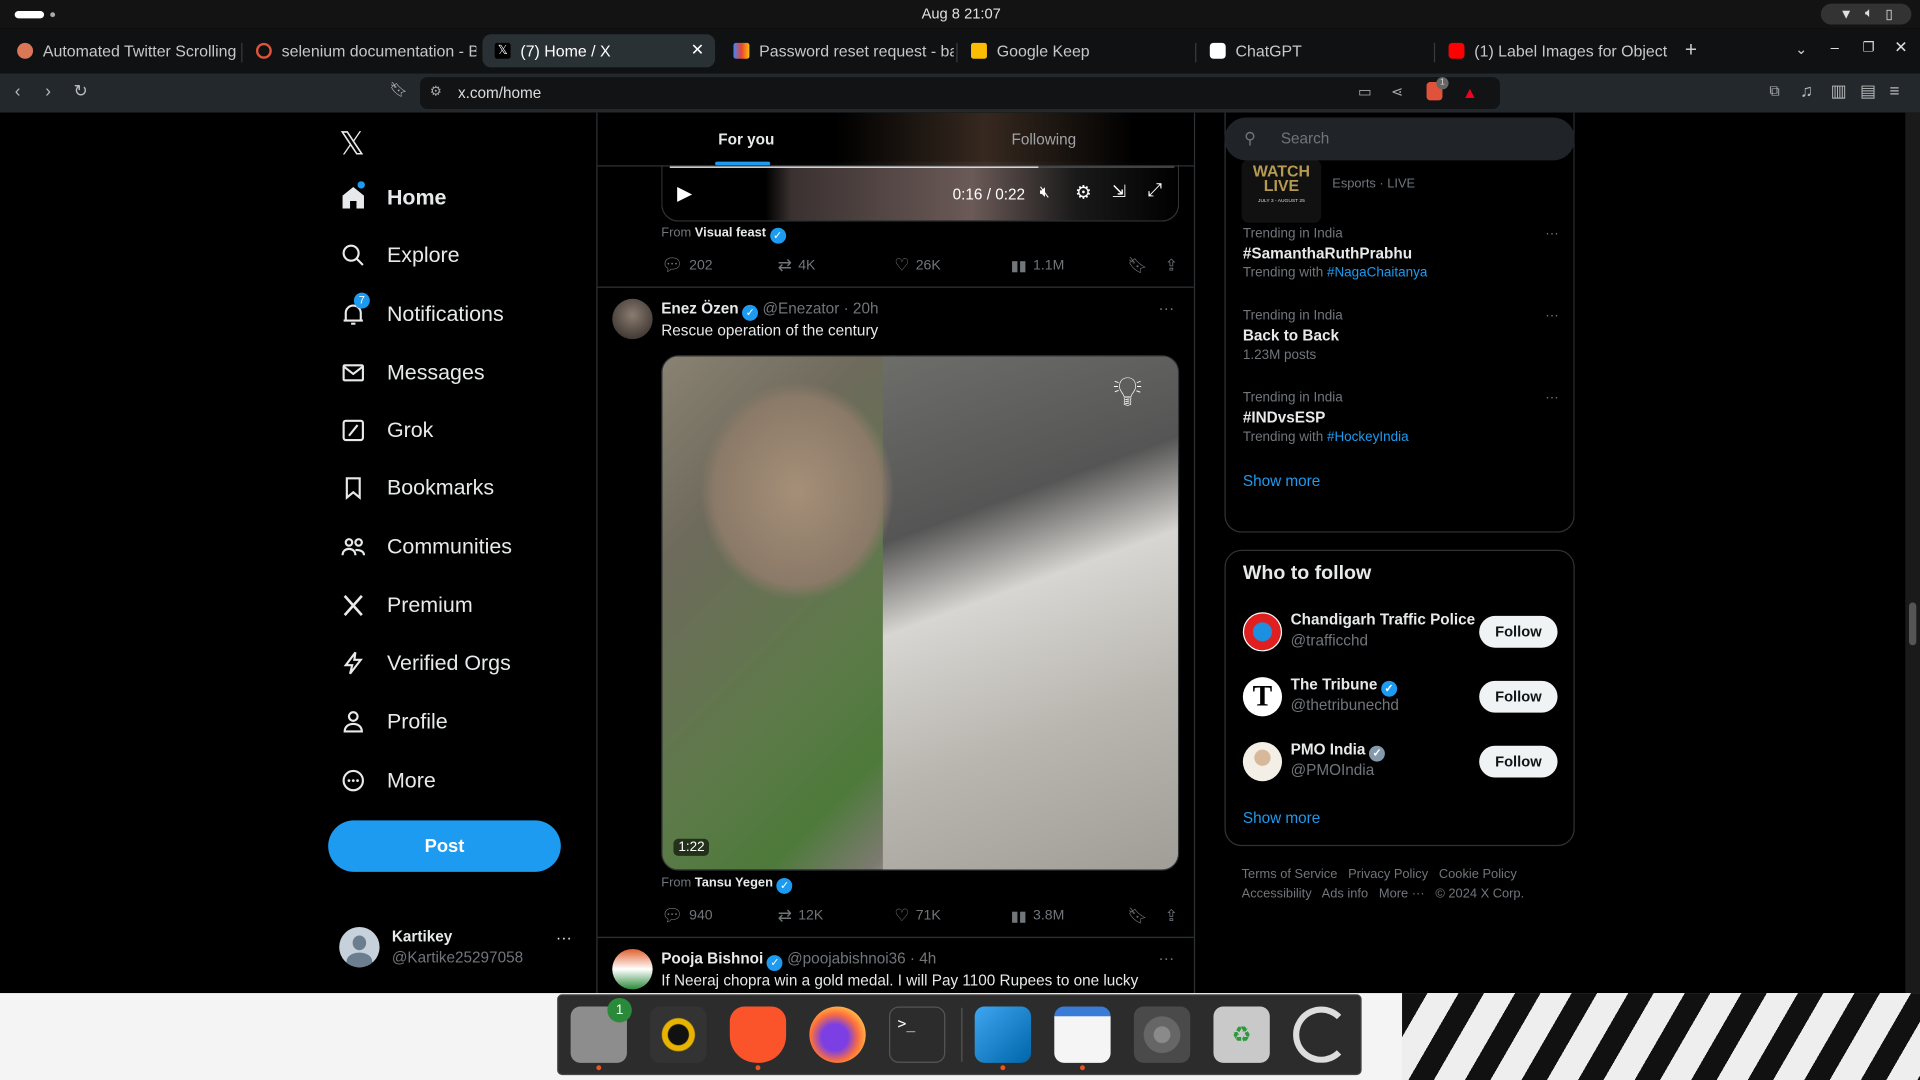  What do you see at coordinates (684, 193) in the screenshot?
I see `play-icon: ▶` at bounding box center [684, 193].